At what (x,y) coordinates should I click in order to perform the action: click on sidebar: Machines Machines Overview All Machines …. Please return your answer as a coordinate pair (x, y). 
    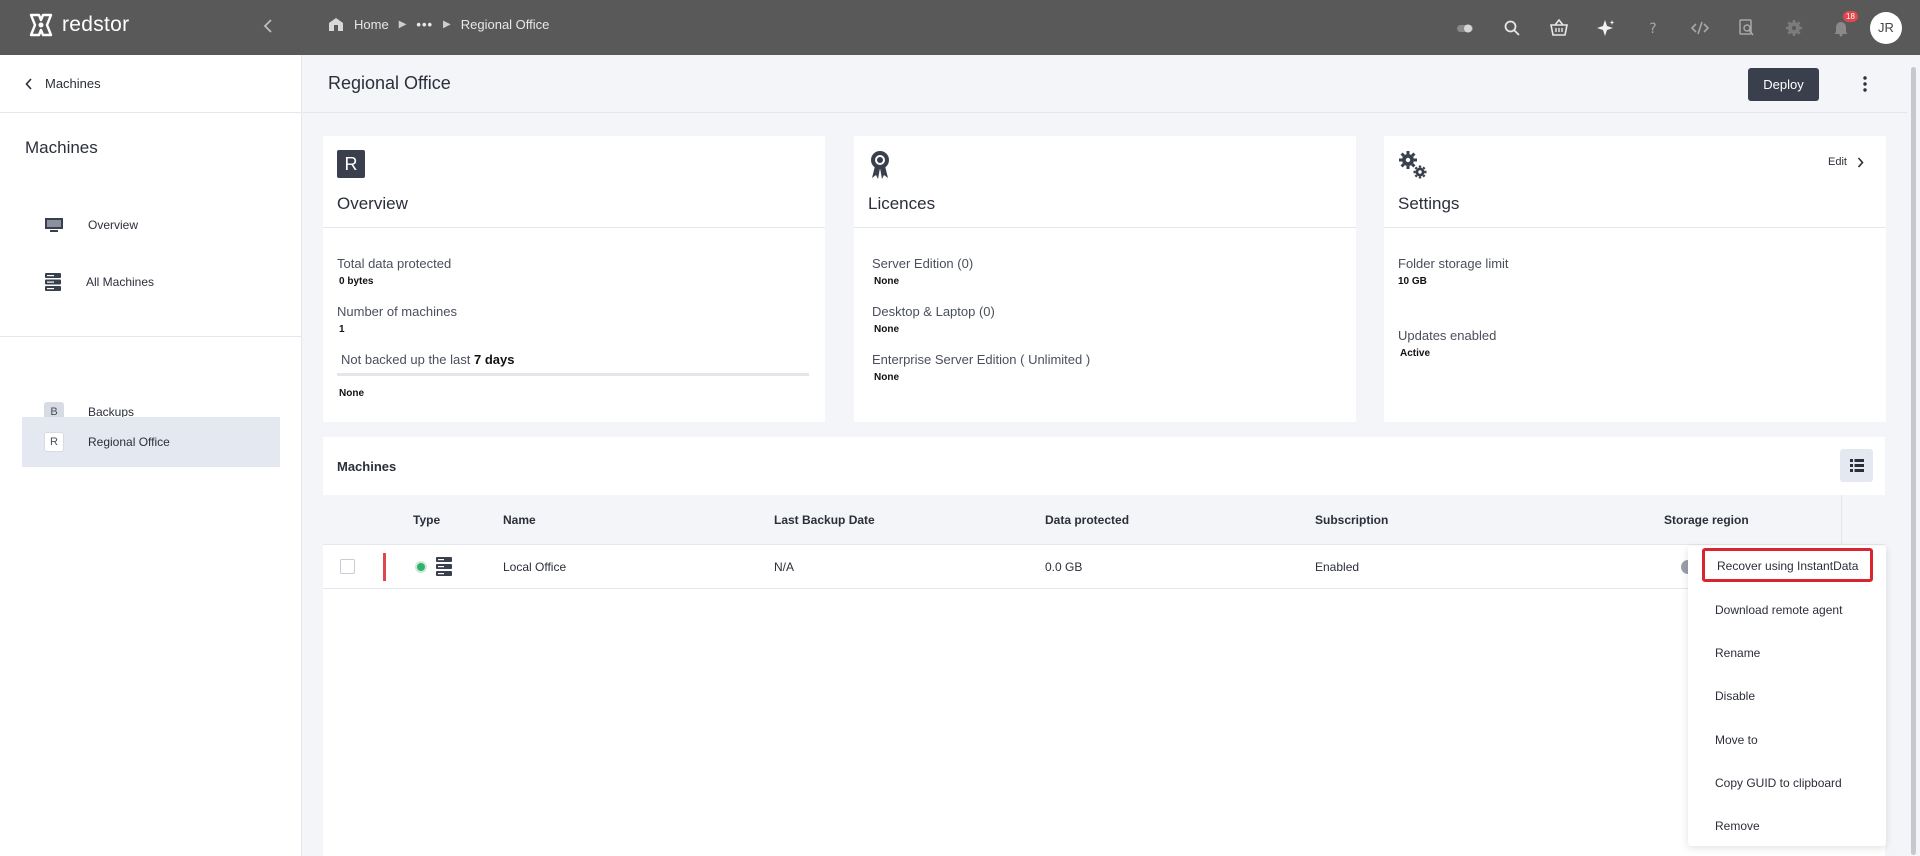
    Looking at the image, I should click on (151, 455).